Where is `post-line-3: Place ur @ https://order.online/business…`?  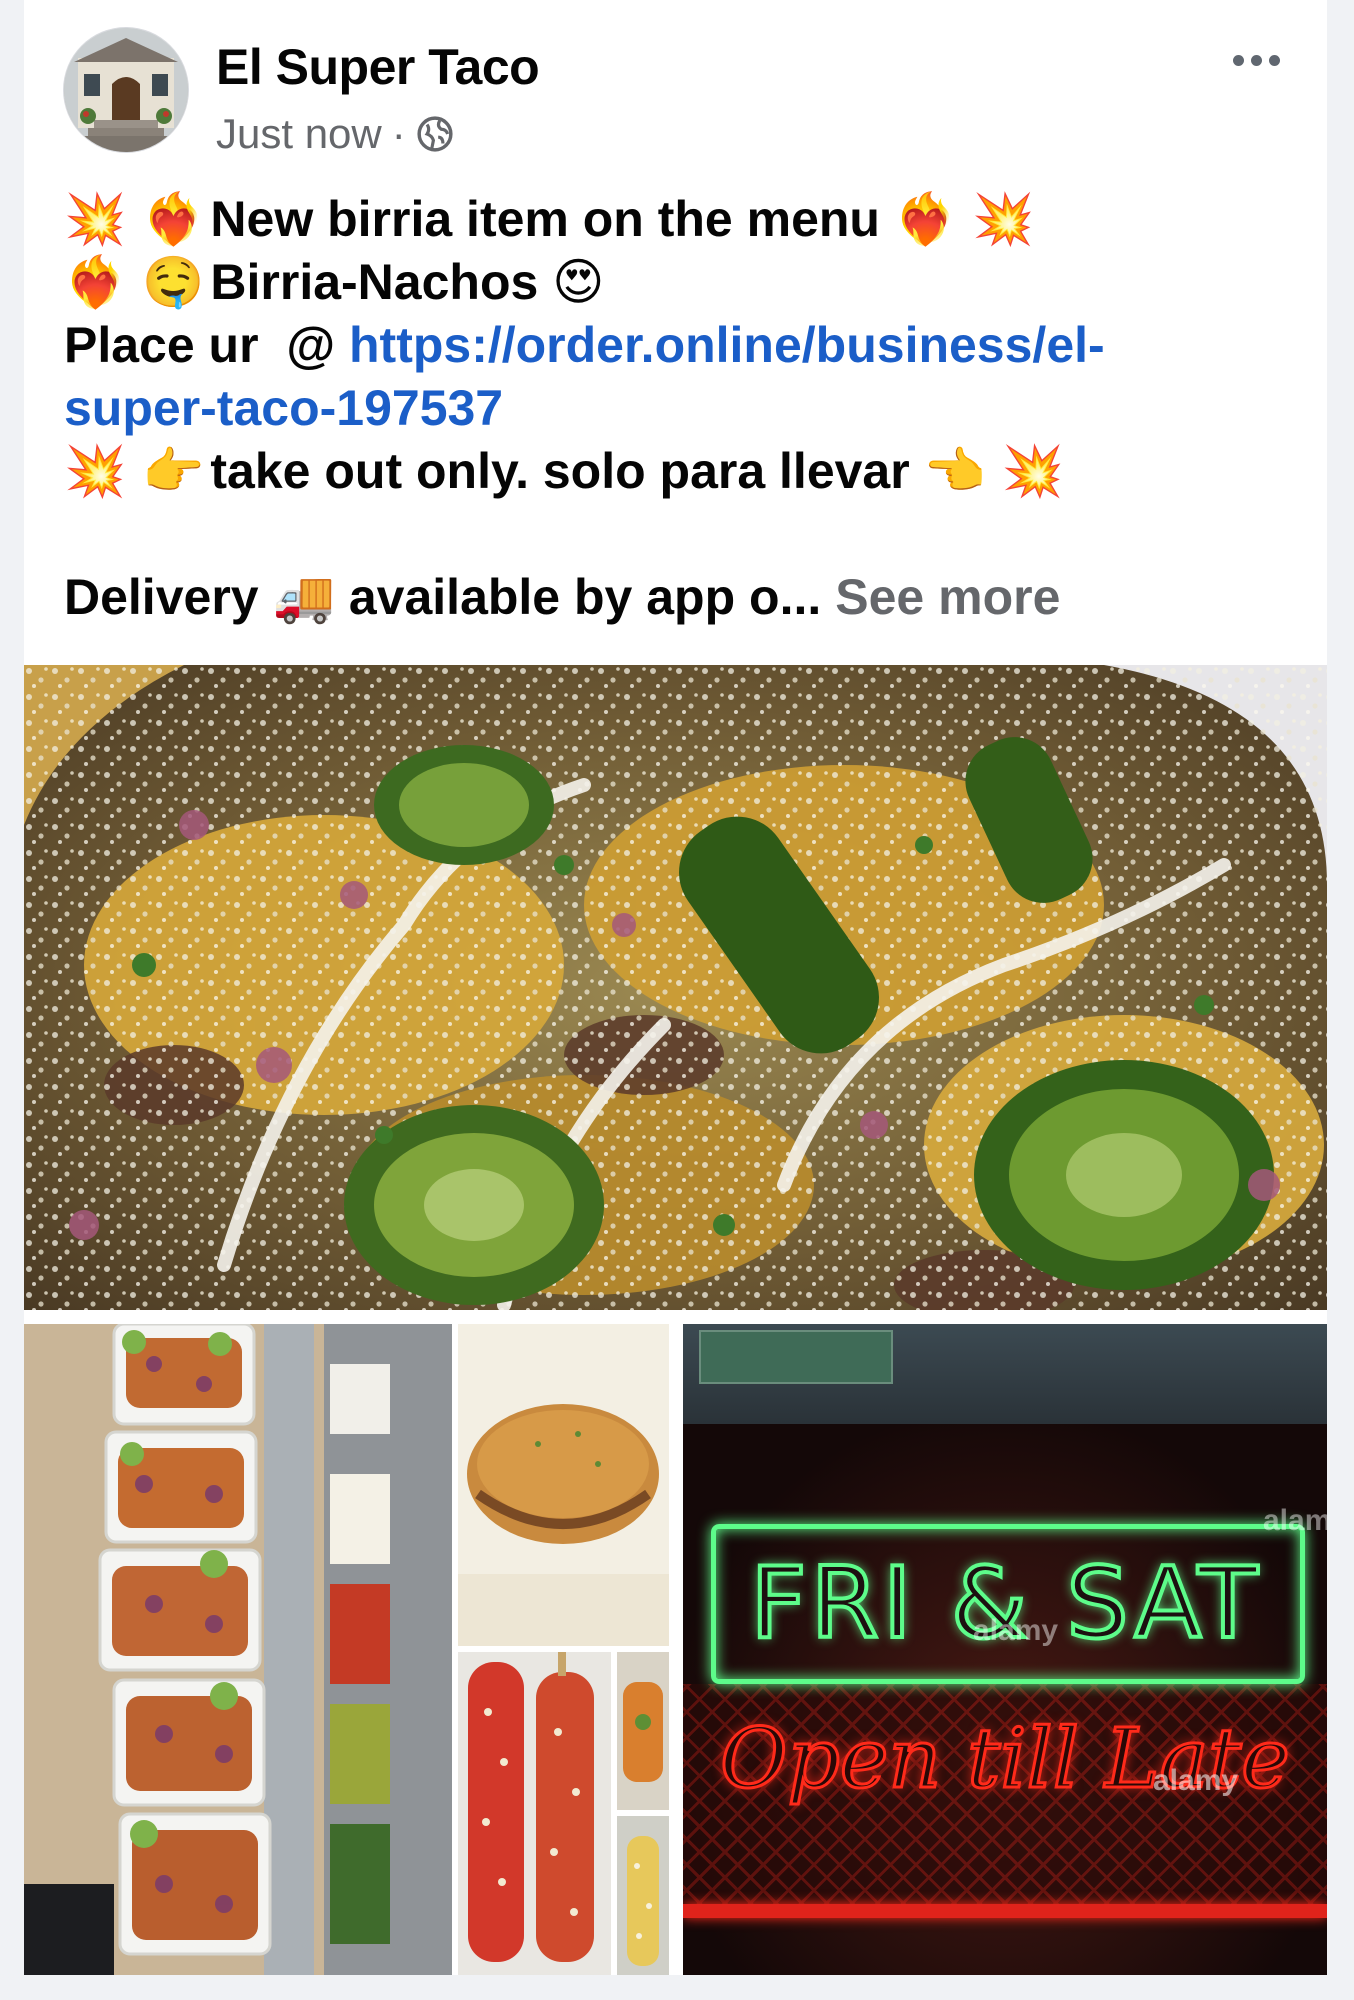 post-line-3: Place ur @ https://order.online/business… is located at coordinates (679, 345).